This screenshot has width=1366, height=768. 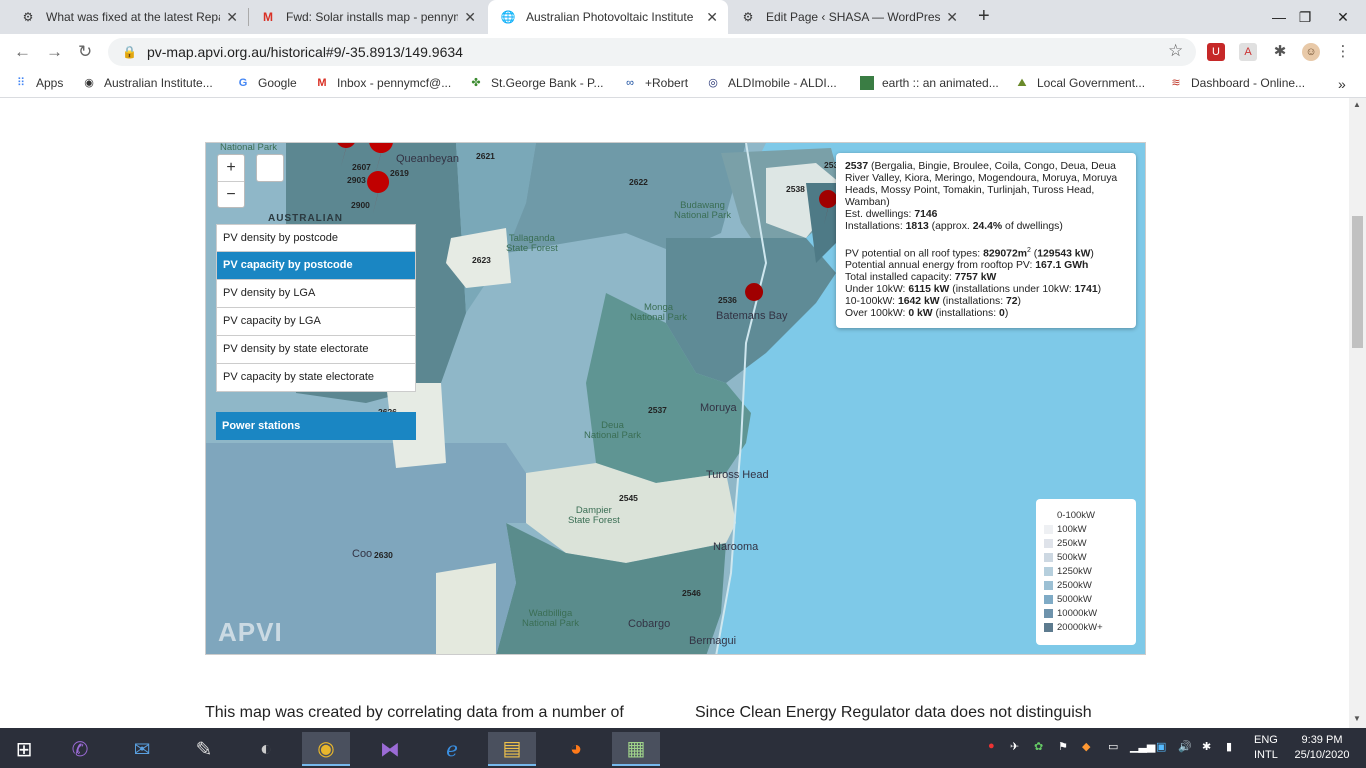 What do you see at coordinates (367, 17) in the screenshot?
I see `browser-tab-2: M Fwd: Solar installs map - pennym ✕` at bounding box center [367, 17].